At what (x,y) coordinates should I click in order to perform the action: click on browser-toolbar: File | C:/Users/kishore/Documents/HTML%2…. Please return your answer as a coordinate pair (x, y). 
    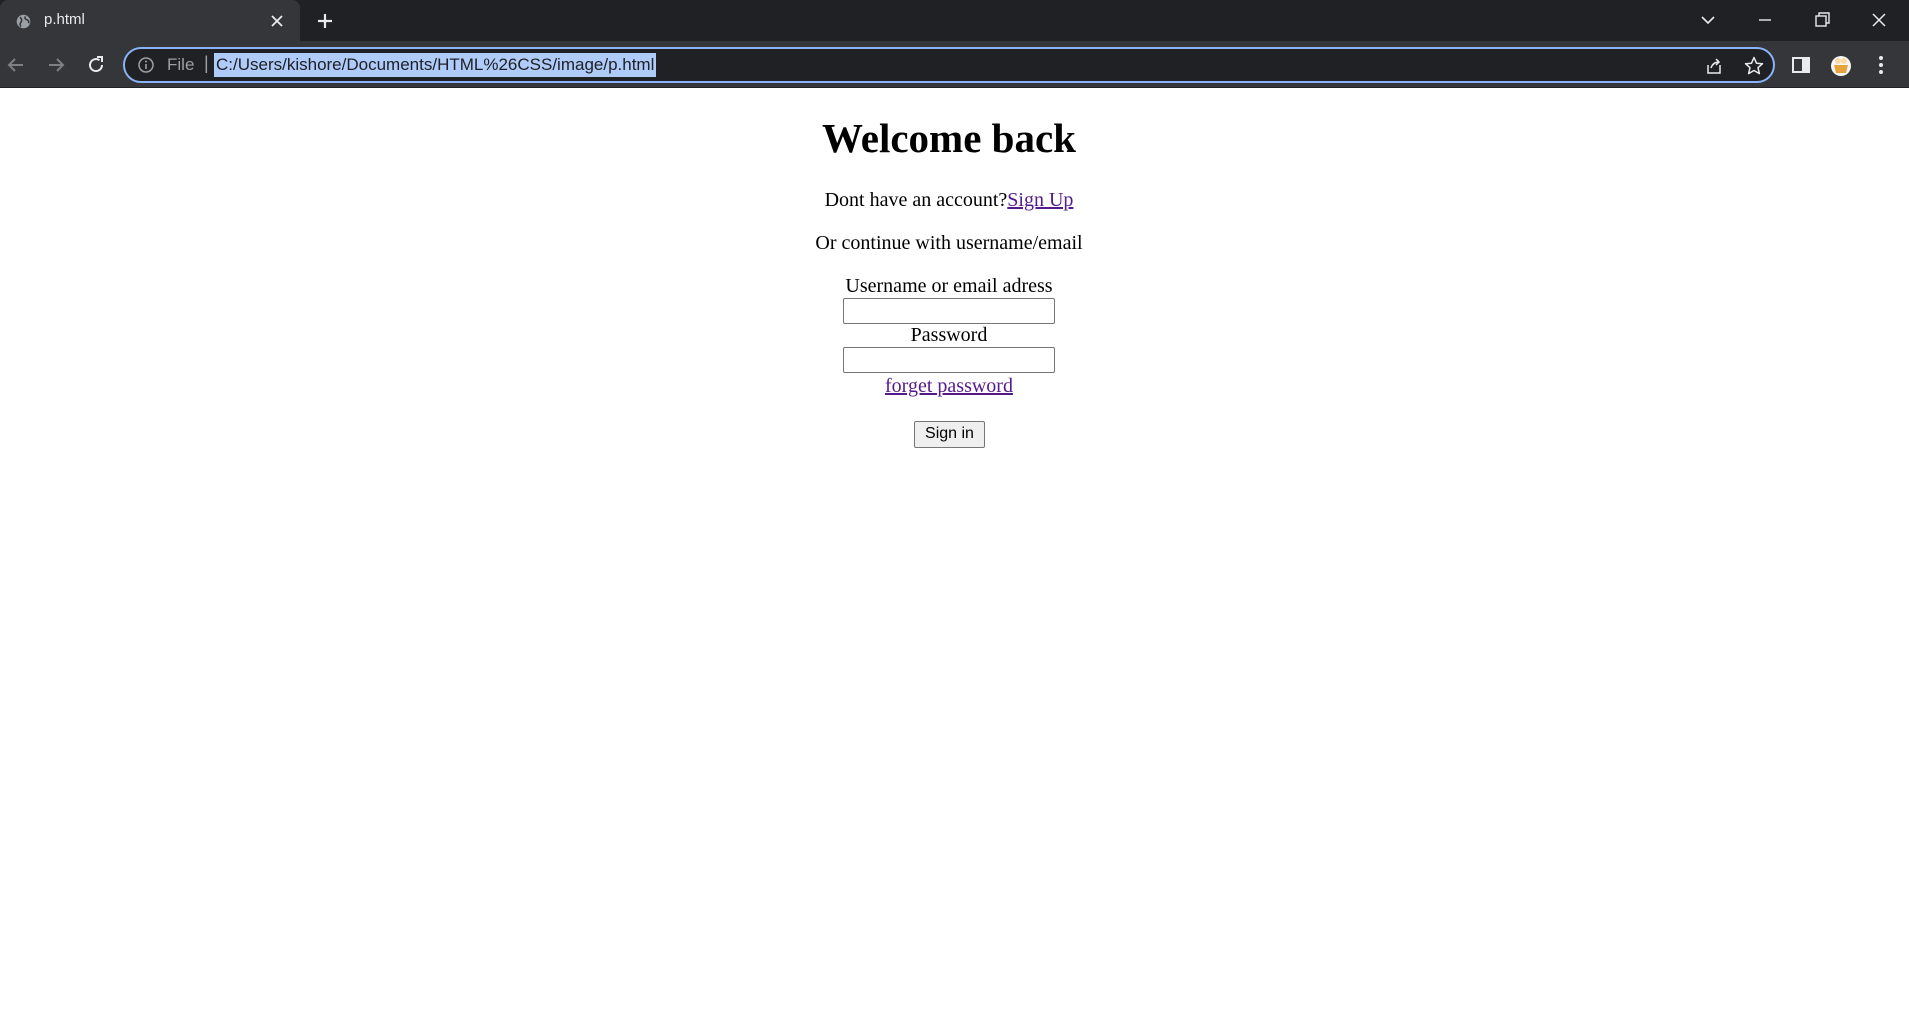
    Looking at the image, I should click on (954, 64).